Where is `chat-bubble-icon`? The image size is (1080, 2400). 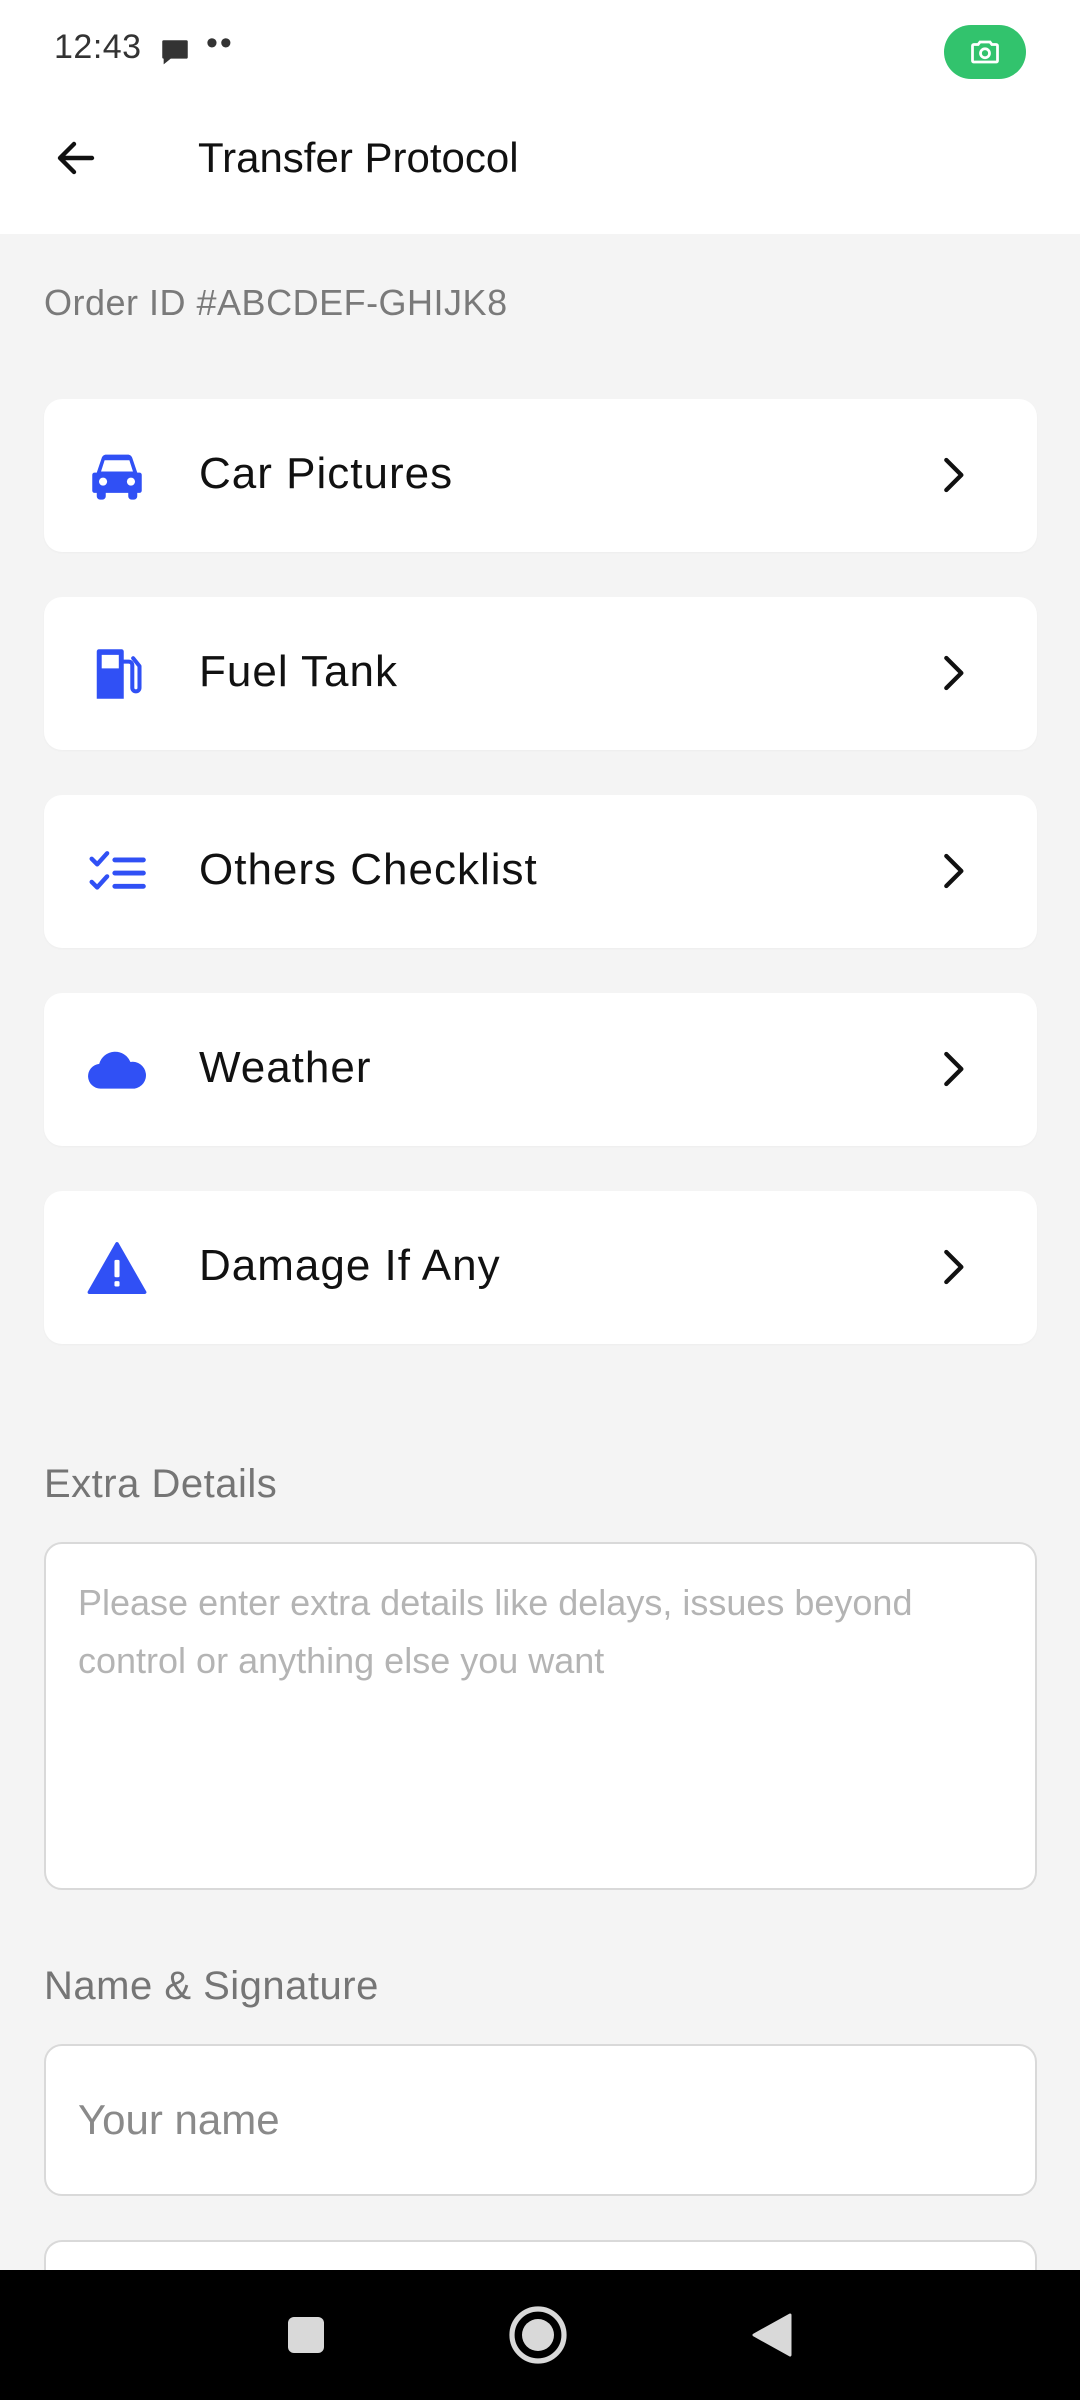
chat-bubble-icon is located at coordinates (175, 53).